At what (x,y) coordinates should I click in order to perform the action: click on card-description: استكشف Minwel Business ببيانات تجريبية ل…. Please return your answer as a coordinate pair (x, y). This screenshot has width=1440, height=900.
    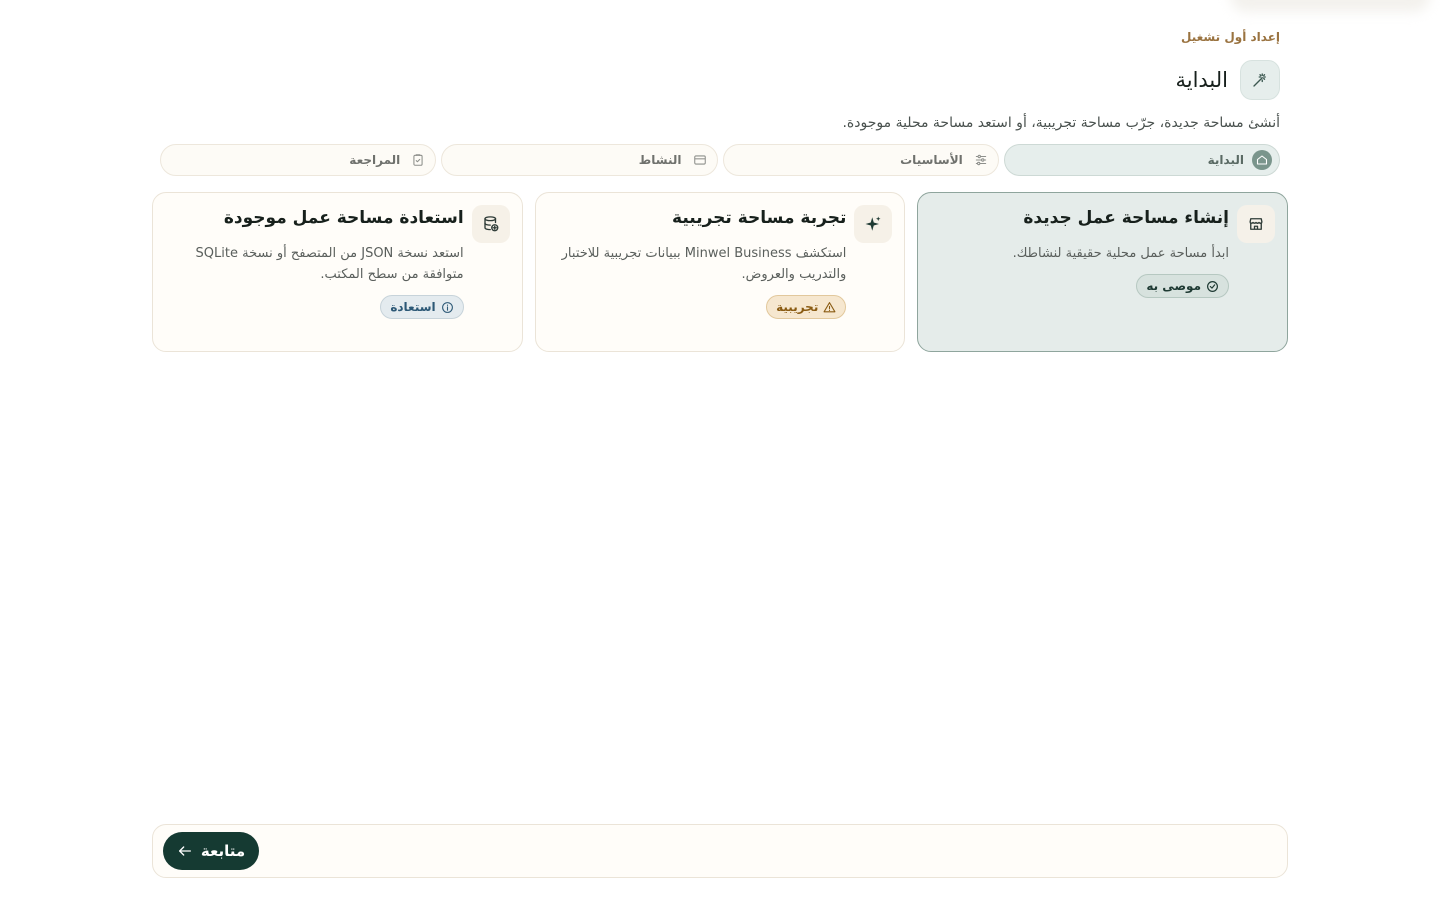
    Looking at the image, I should click on (704, 264).